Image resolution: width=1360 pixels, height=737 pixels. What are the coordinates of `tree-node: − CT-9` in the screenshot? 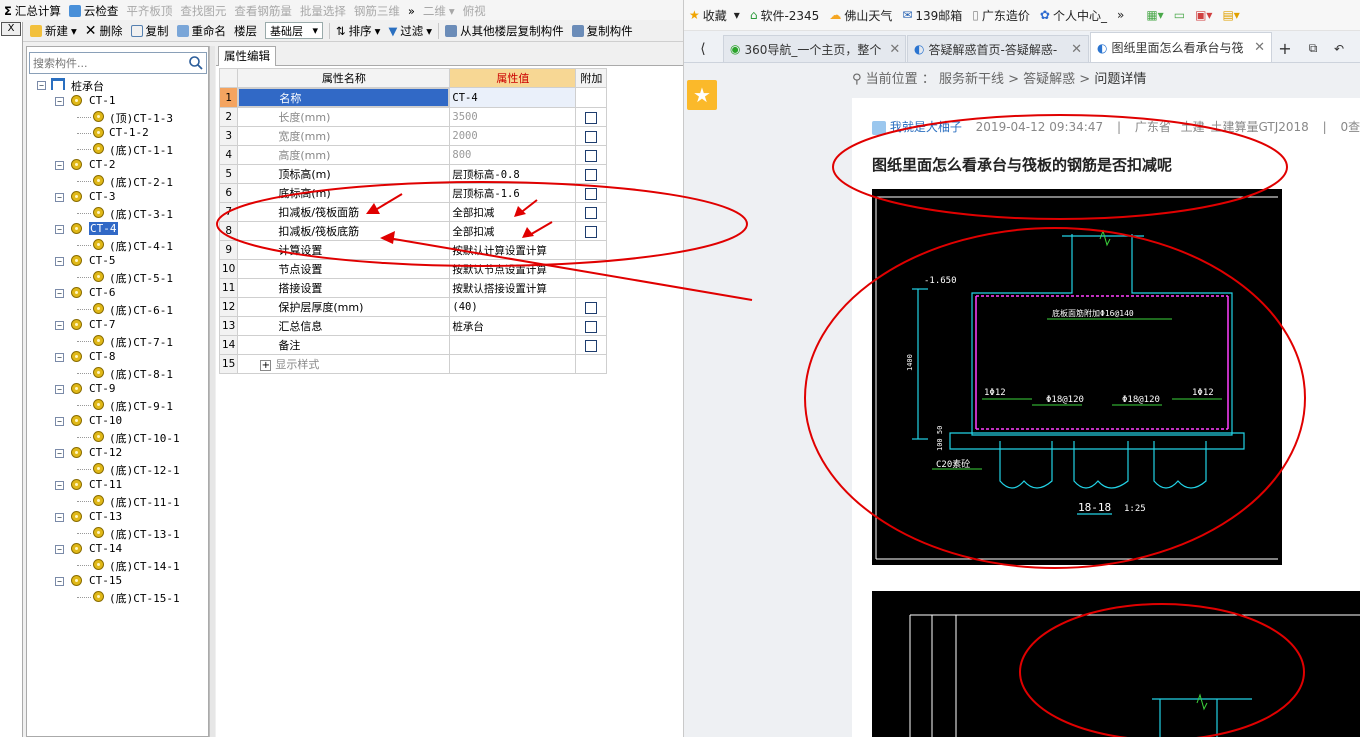 It's located at (117, 389).